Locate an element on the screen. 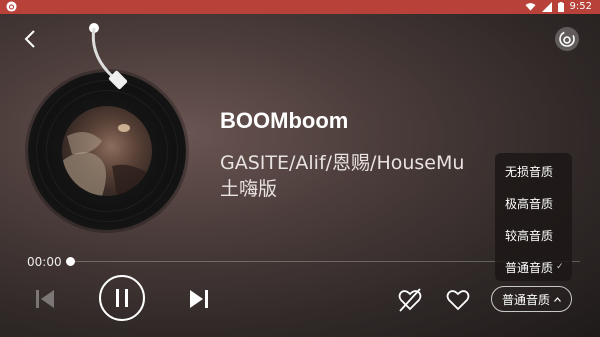  next-button is located at coordinates (199, 299).